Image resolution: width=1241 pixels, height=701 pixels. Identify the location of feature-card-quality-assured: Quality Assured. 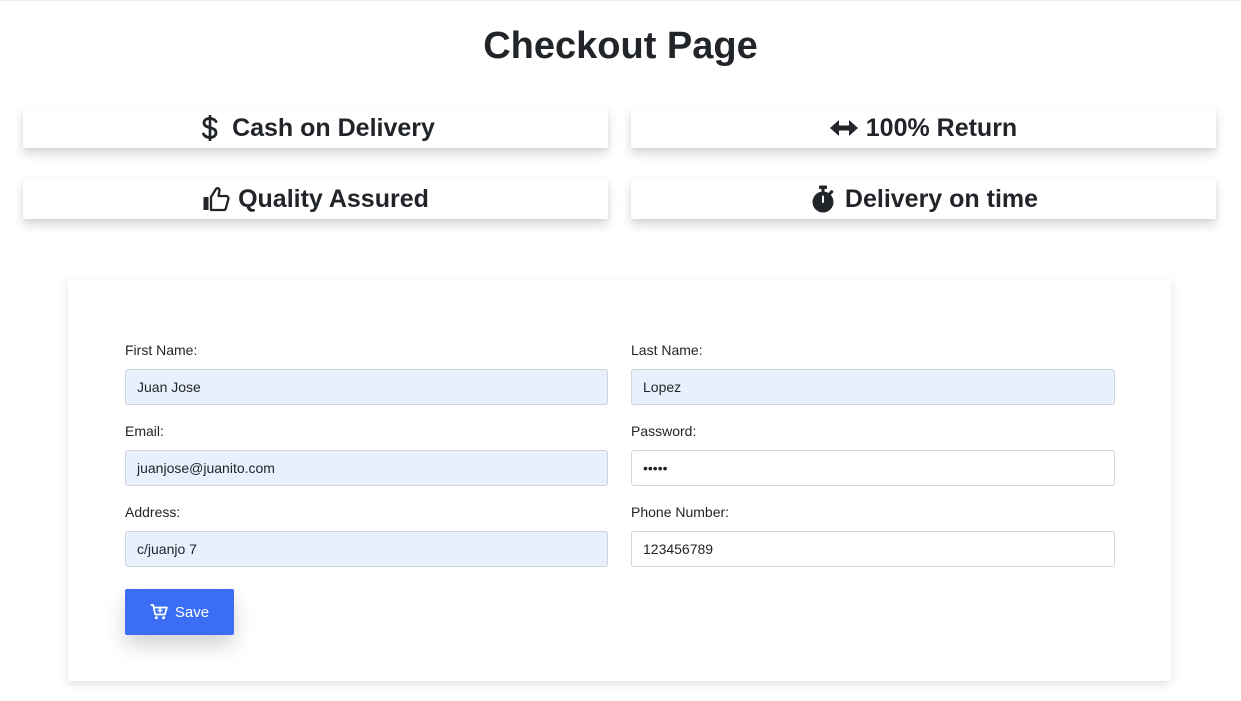
(315, 199).